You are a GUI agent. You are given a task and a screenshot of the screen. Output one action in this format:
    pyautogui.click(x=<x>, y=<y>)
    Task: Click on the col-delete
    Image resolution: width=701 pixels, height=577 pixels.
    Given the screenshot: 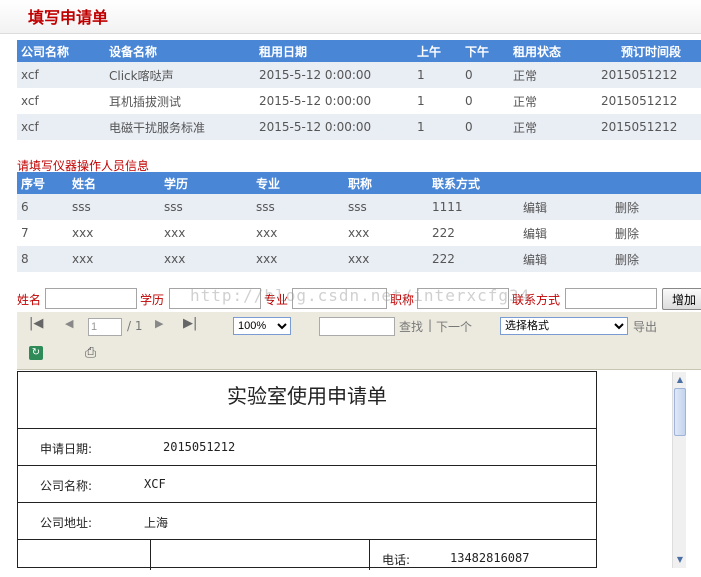 What is the action you would take?
    pyautogui.click(x=656, y=183)
    